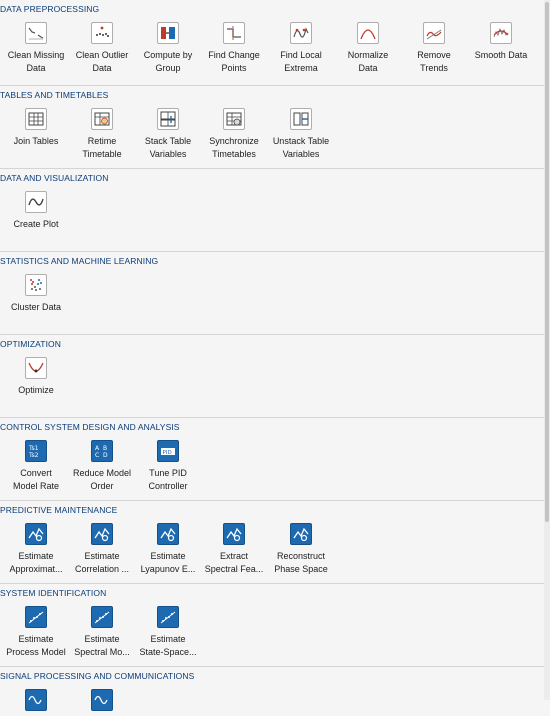 This screenshot has width=550, height=716. What do you see at coordinates (36, 307) in the screenshot?
I see `task-label: Cluster Data` at bounding box center [36, 307].